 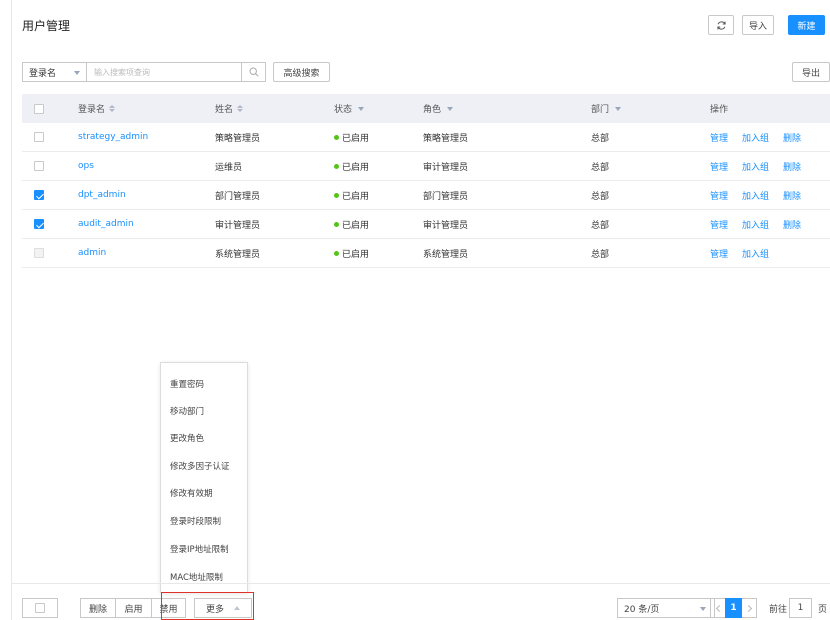 I want to click on batch-enable-button: 启用, so click(x=133, y=608).